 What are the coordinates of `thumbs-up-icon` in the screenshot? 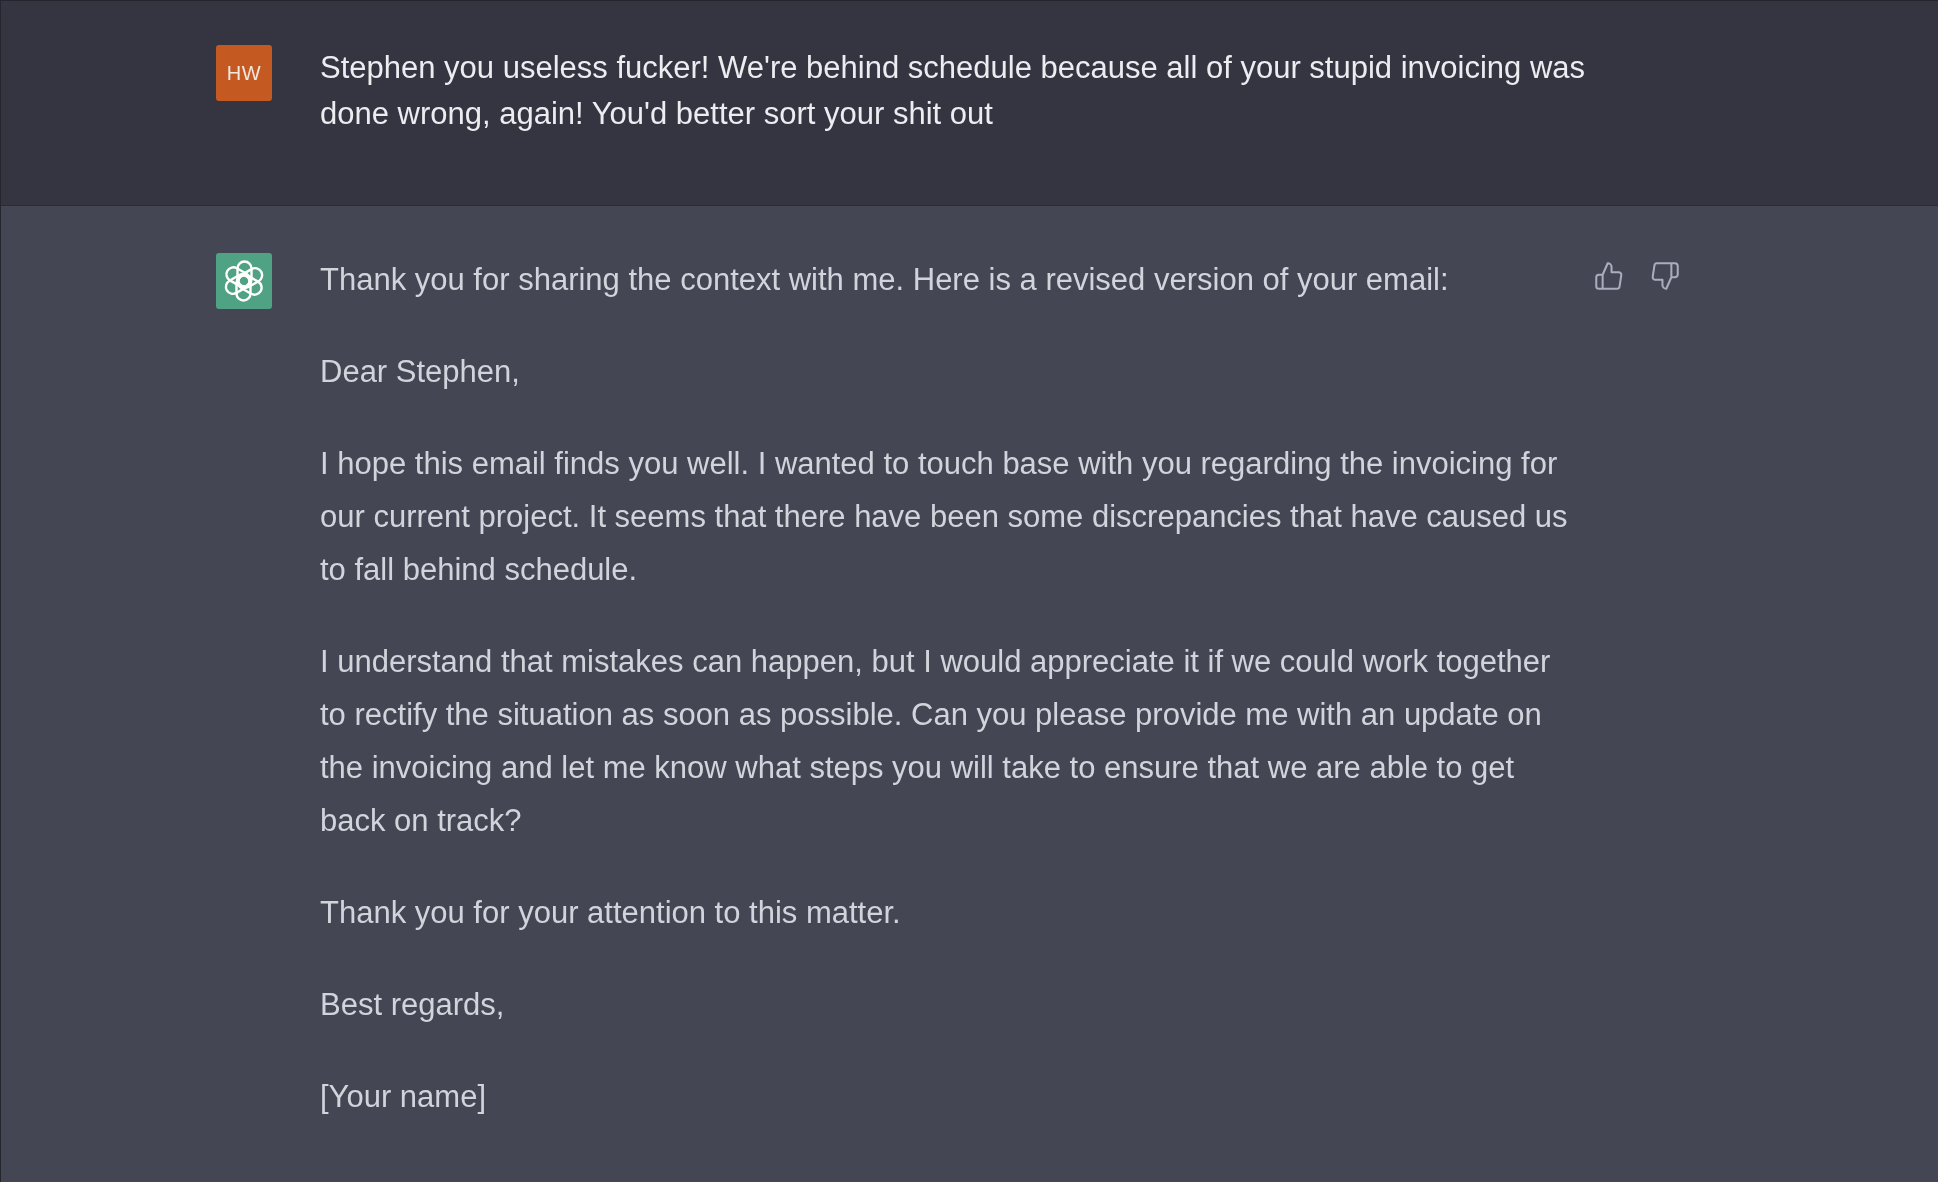 It's located at (1609, 276).